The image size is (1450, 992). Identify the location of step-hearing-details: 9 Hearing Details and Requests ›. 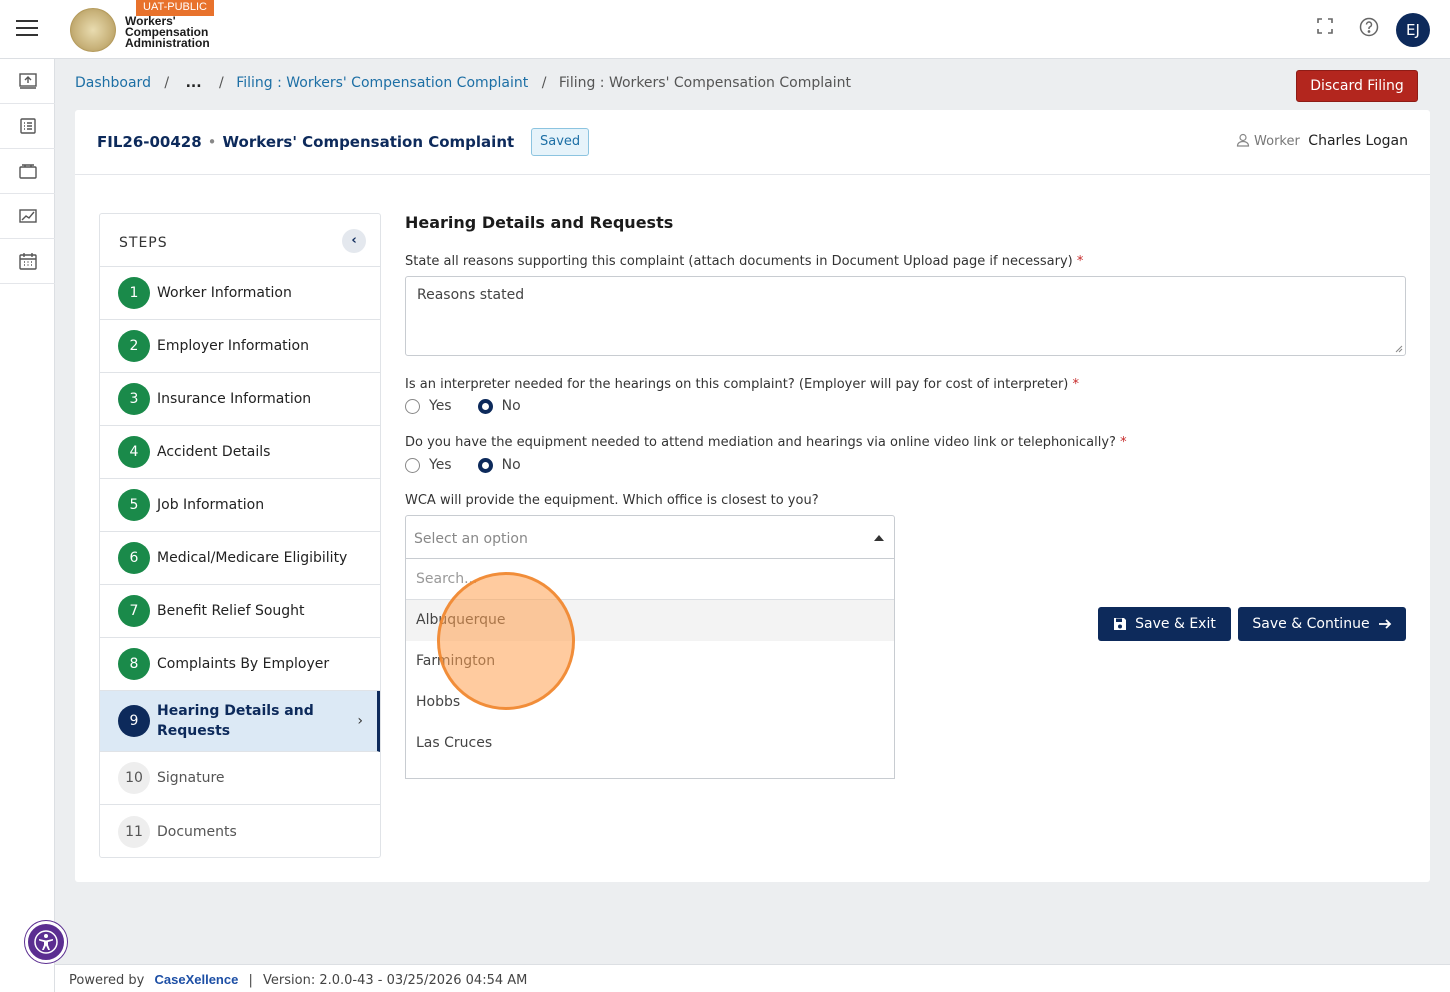
(240, 721).